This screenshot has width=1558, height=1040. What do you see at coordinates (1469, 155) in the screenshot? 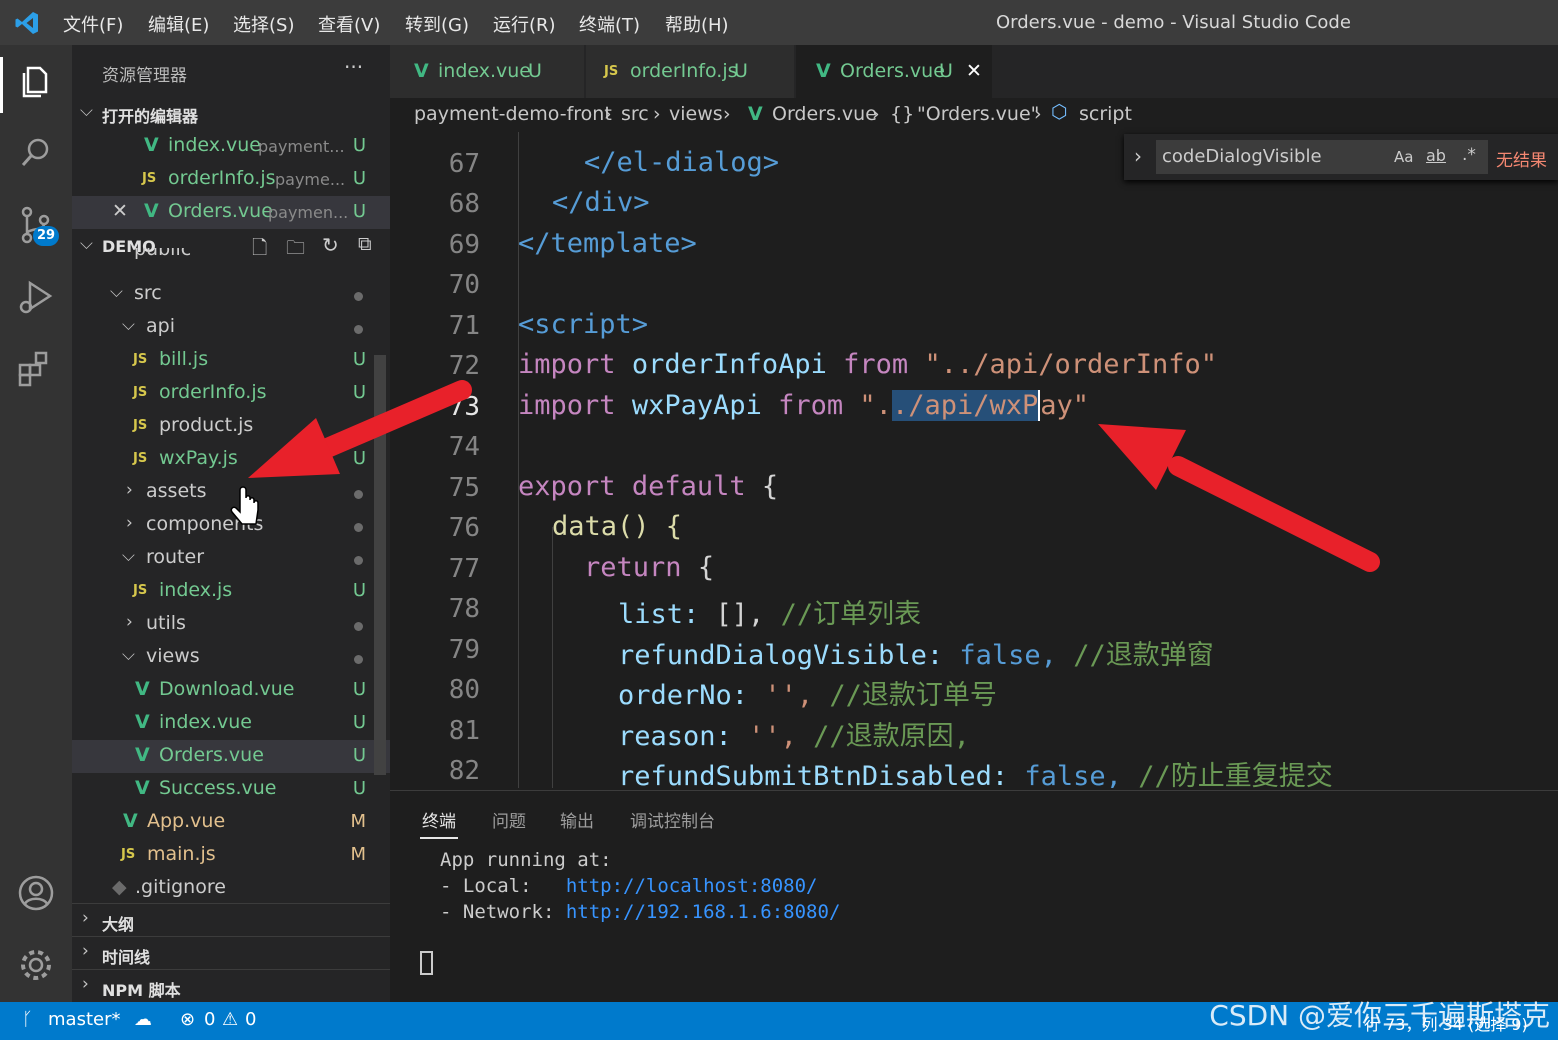
I see `regex-toggle: .*` at bounding box center [1469, 155].